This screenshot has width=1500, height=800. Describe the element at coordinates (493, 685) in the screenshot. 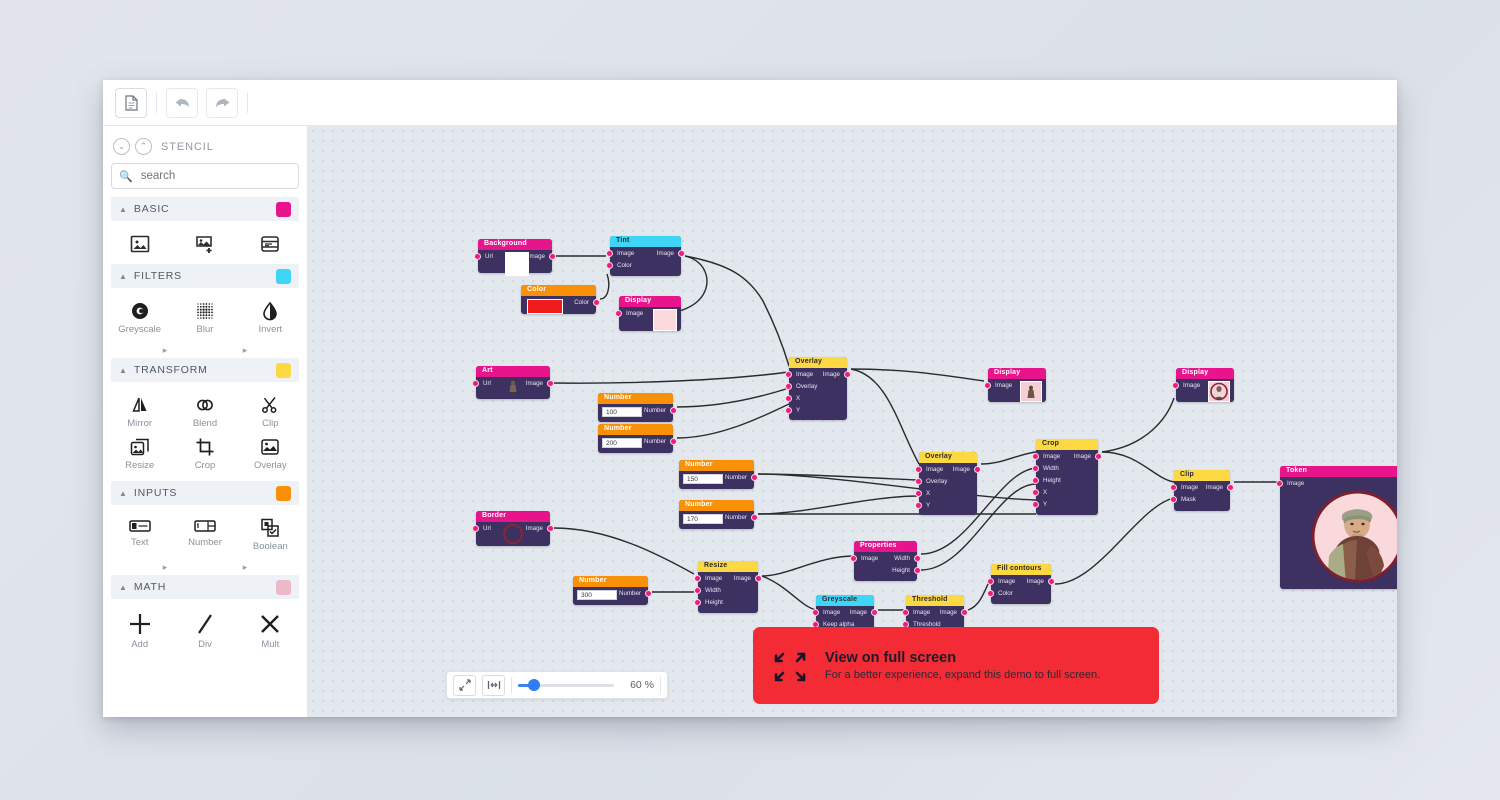

I see `fit-width-button` at that location.